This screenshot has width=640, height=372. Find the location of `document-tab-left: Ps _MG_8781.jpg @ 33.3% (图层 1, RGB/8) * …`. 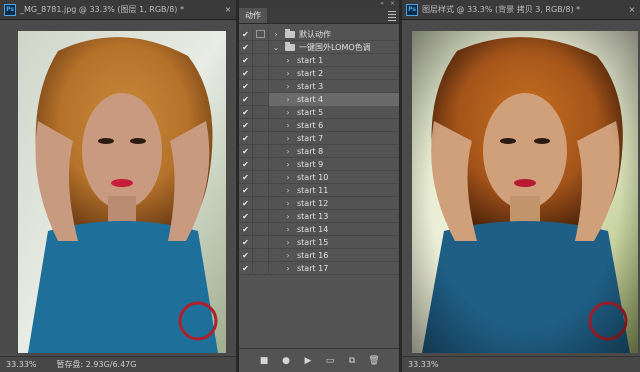

document-tab-left: Ps _MG_8781.jpg @ 33.3% (图层 1, RGB/8) * … is located at coordinates (118, 10).